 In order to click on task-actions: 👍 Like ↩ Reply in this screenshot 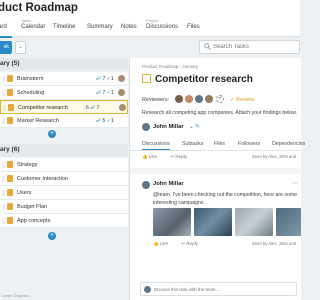, I will do `click(170, 157)`.